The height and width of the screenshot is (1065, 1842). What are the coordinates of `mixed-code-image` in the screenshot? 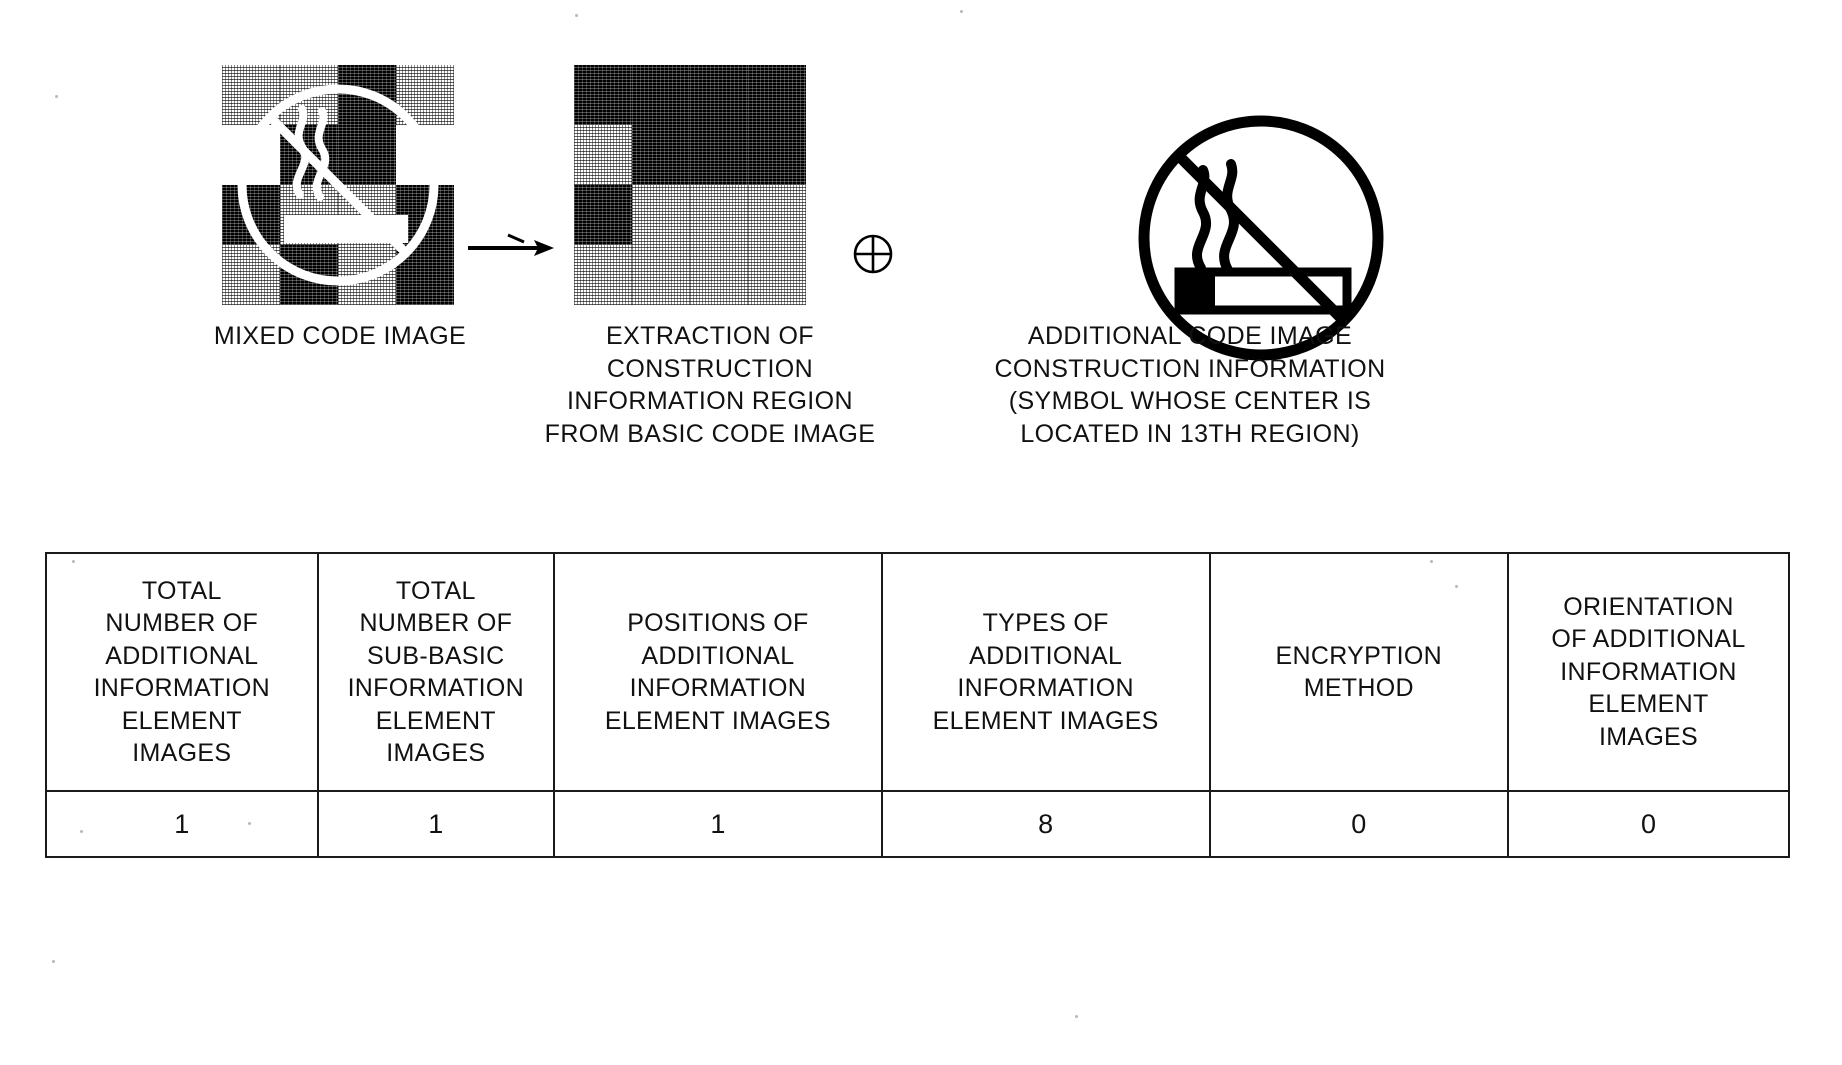 It's located at (338, 185).